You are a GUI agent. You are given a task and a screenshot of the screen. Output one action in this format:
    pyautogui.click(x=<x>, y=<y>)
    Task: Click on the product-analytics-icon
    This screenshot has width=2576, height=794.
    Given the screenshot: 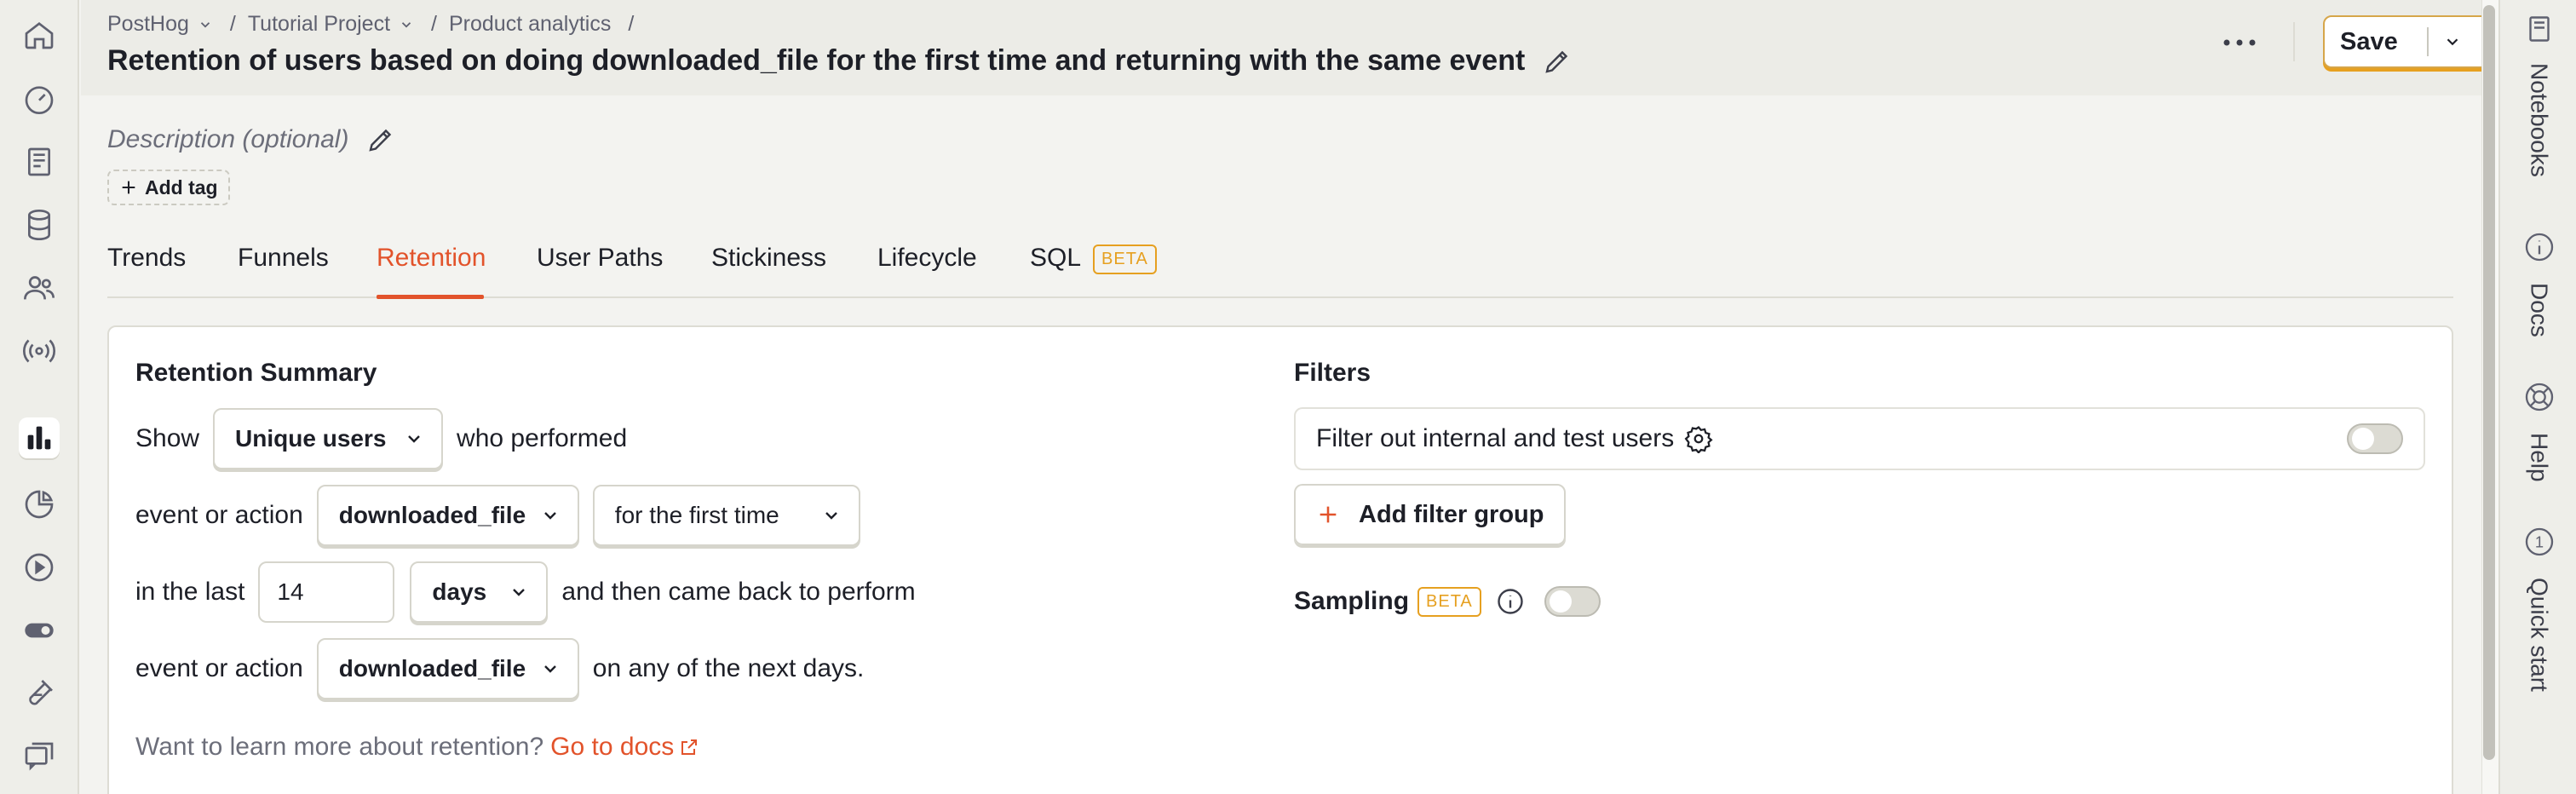 What is the action you would take?
    pyautogui.click(x=40, y=437)
    